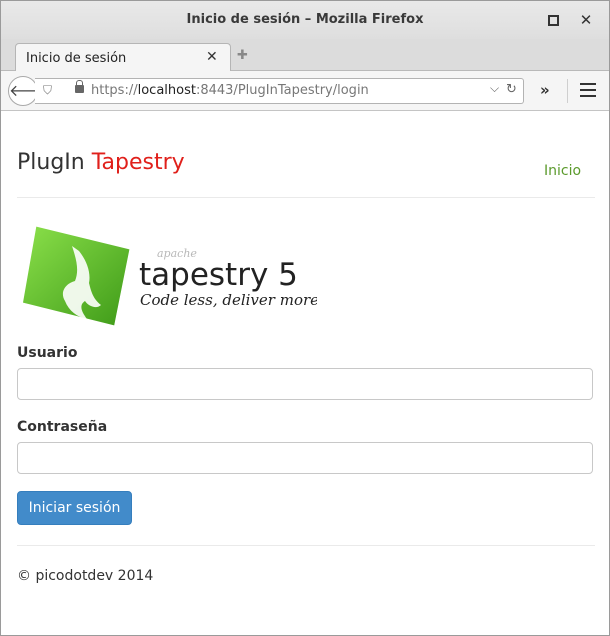  What do you see at coordinates (545, 90) in the screenshot?
I see `overflow-icon: »` at bounding box center [545, 90].